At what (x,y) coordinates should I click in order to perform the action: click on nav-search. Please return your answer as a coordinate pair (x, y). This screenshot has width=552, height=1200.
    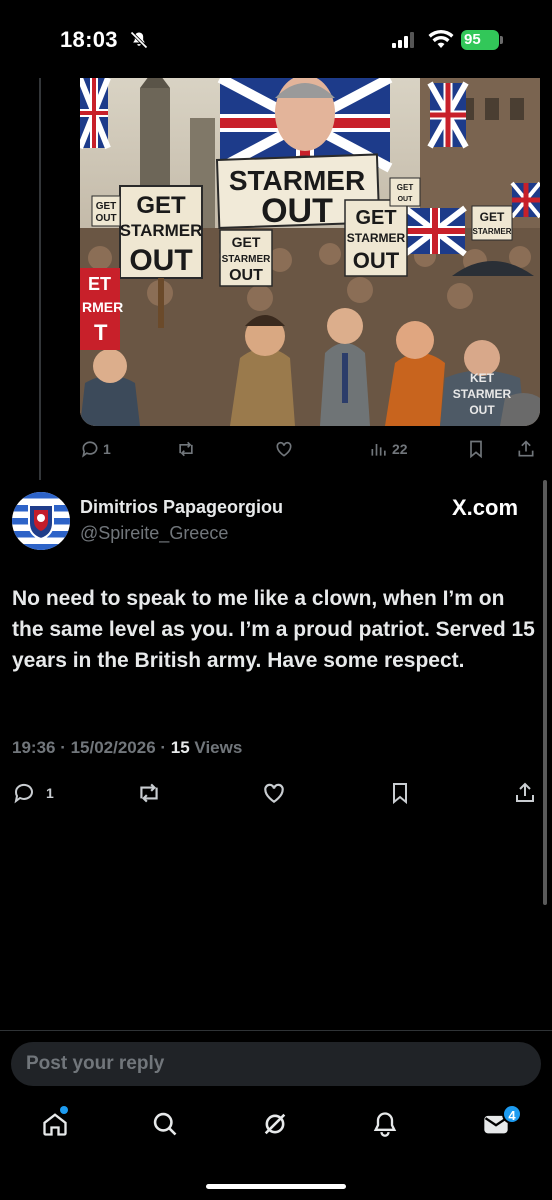
    Looking at the image, I should click on (166, 1125).